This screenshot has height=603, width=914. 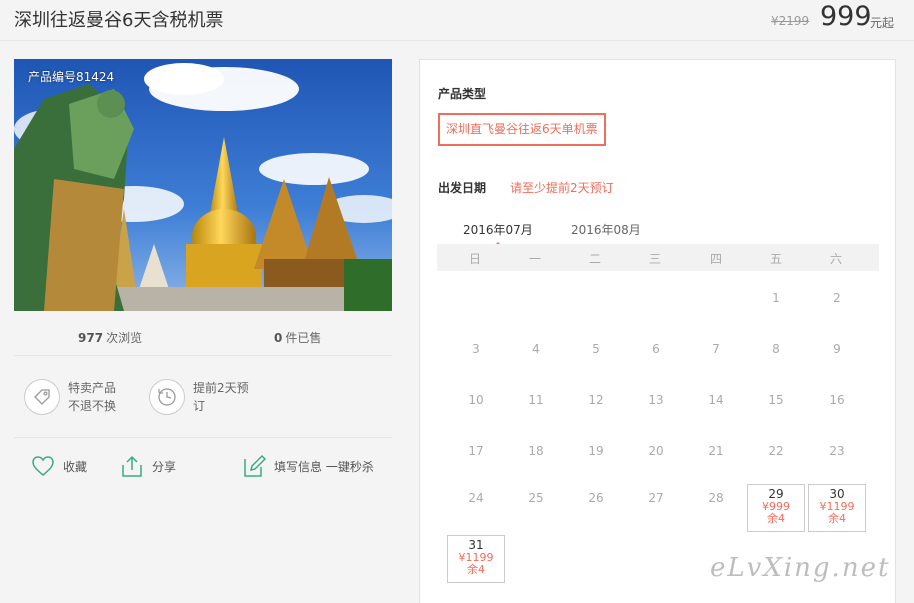 What do you see at coordinates (148, 466) in the screenshot?
I see `share-button: 分享` at bounding box center [148, 466].